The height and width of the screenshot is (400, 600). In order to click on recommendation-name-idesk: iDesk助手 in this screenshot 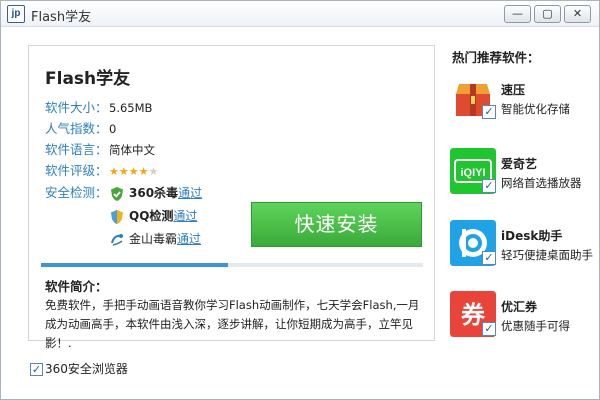, I will do `click(532, 236)`.